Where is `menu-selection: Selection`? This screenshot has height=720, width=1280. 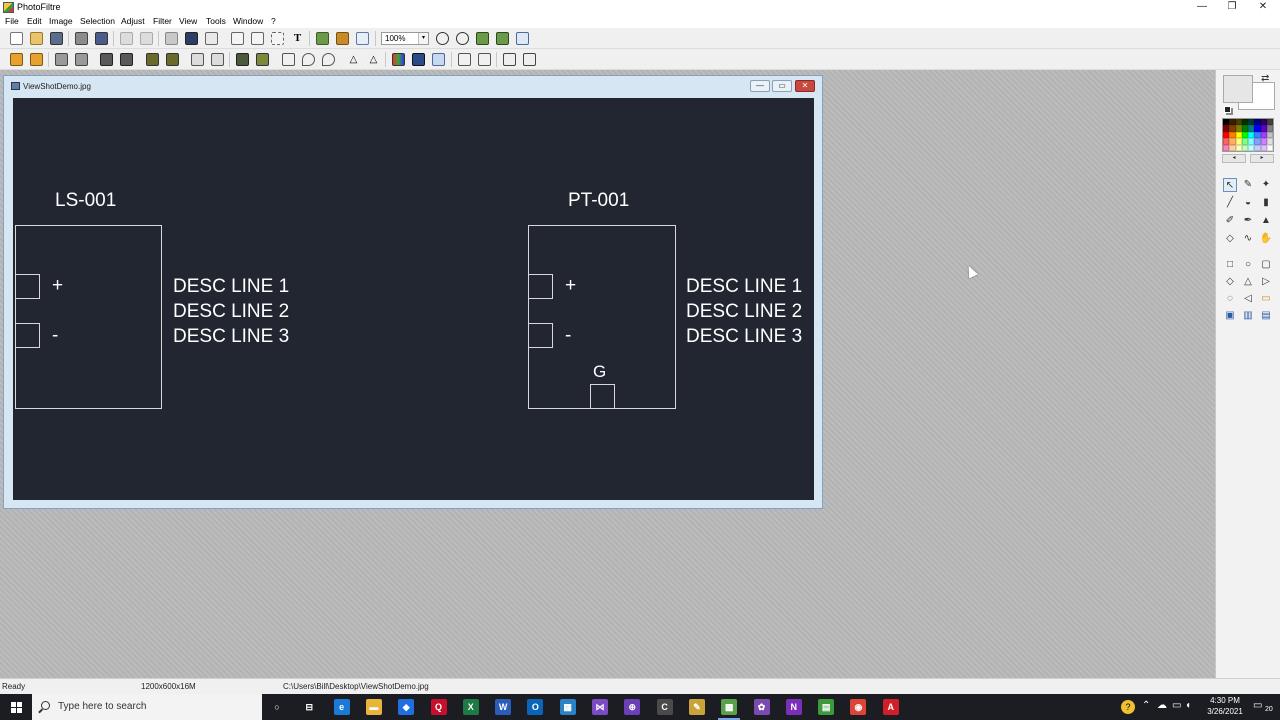
menu-selection: Selection is located at coordinates (97, 21).